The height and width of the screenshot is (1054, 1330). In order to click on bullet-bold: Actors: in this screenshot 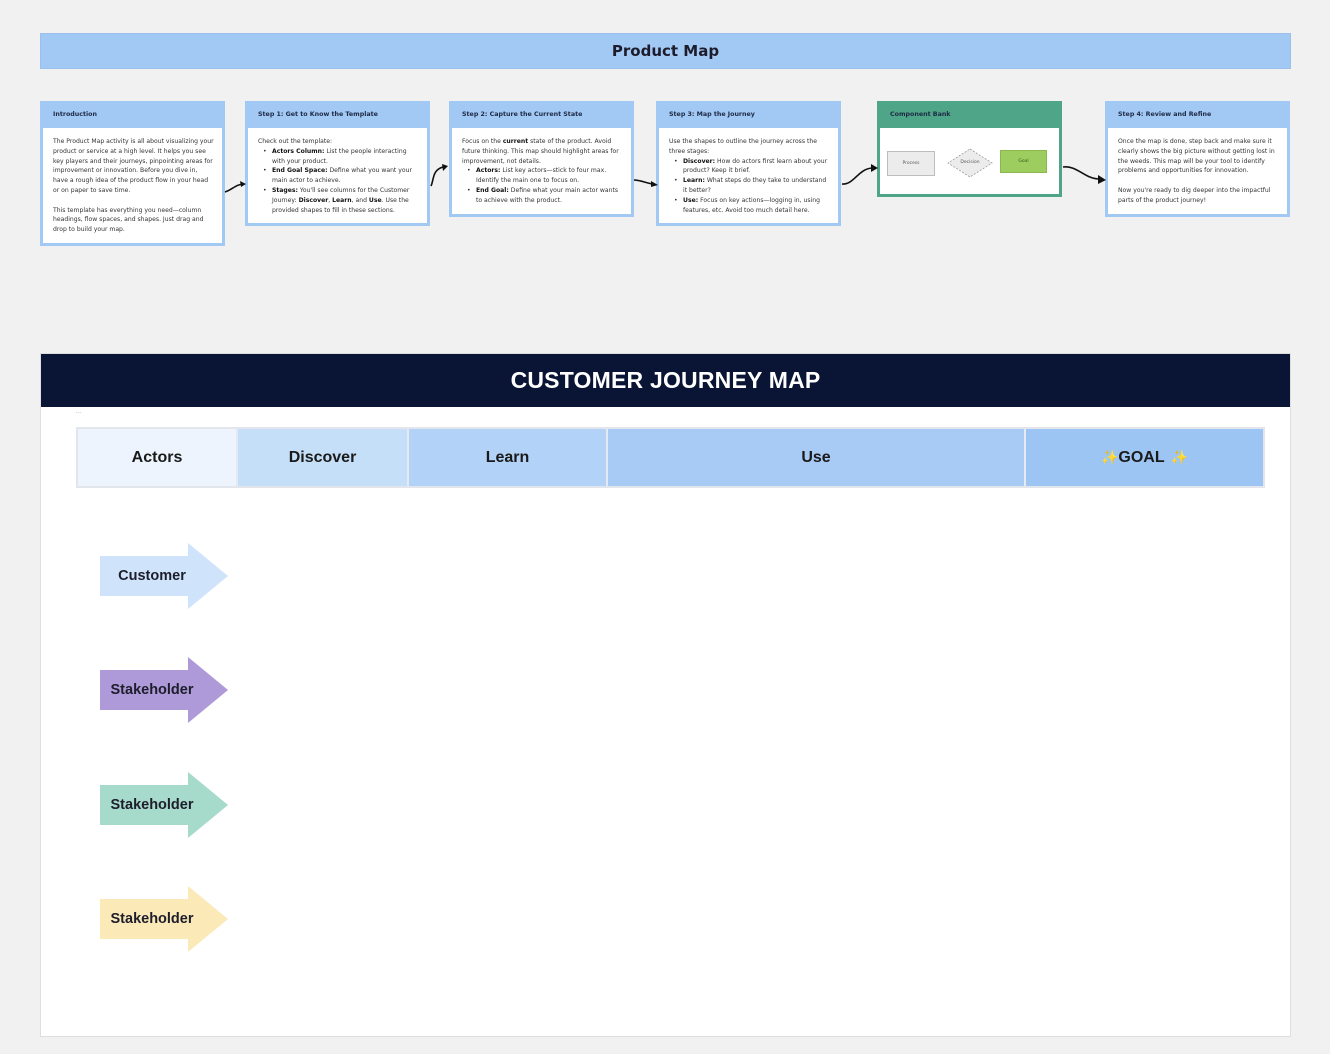, I will do `click(488, 171)`.